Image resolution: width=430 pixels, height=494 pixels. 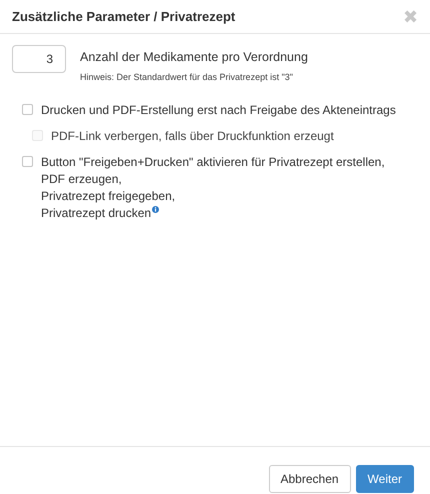 I want to click on info-icon, so click(x=156, y=210).